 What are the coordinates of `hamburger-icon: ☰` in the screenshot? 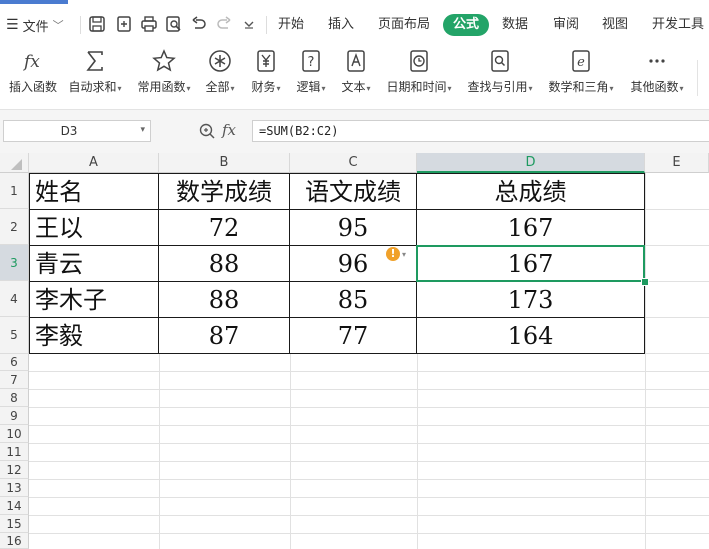 It's located at (12, 25).